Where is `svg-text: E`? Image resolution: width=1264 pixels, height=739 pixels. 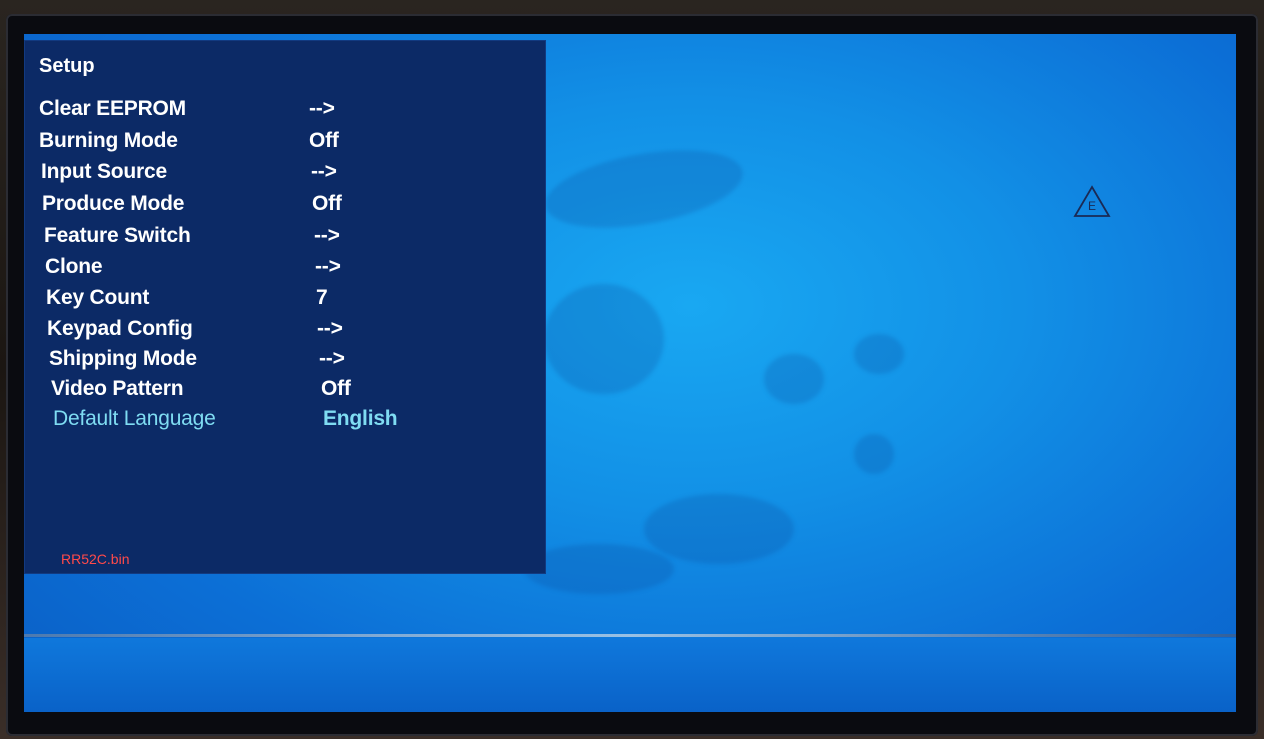 svg-text: E is located at coordinates (1092, 206).